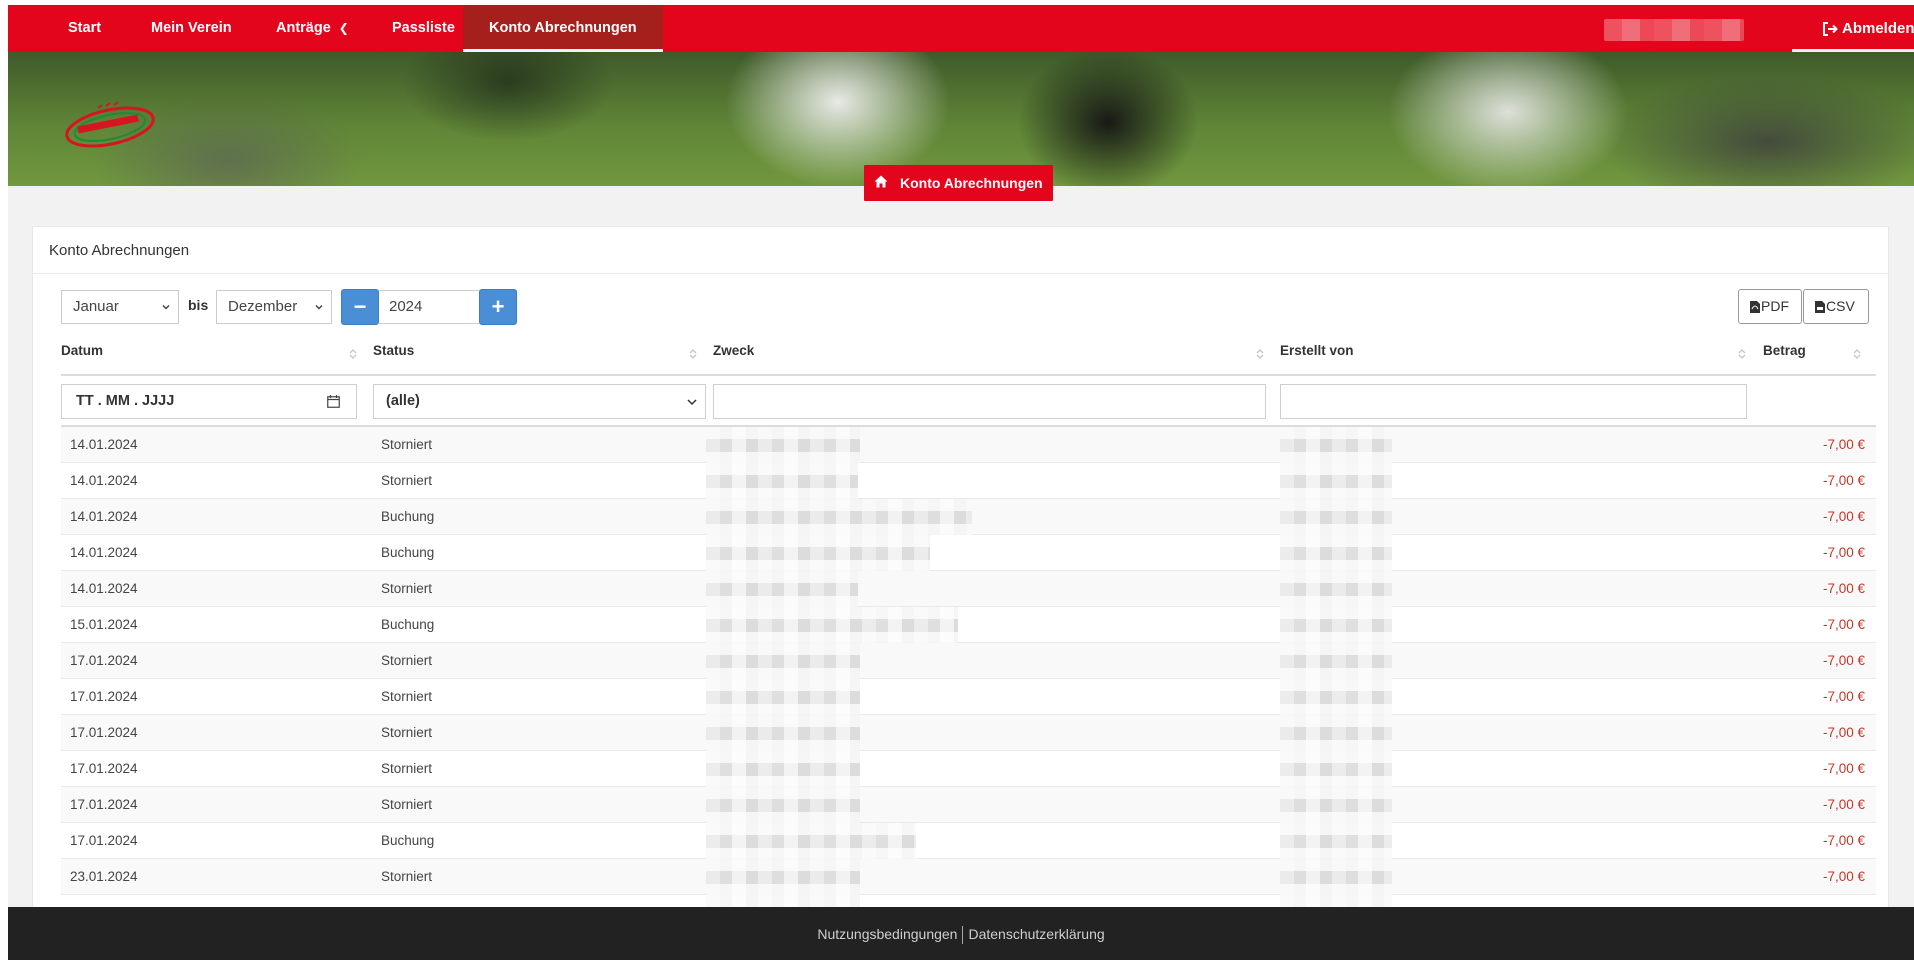  What do you see at coordinates (989, 401) in the screenshot?
I see `zweck-filter-input` at bounding box center [989, 401].